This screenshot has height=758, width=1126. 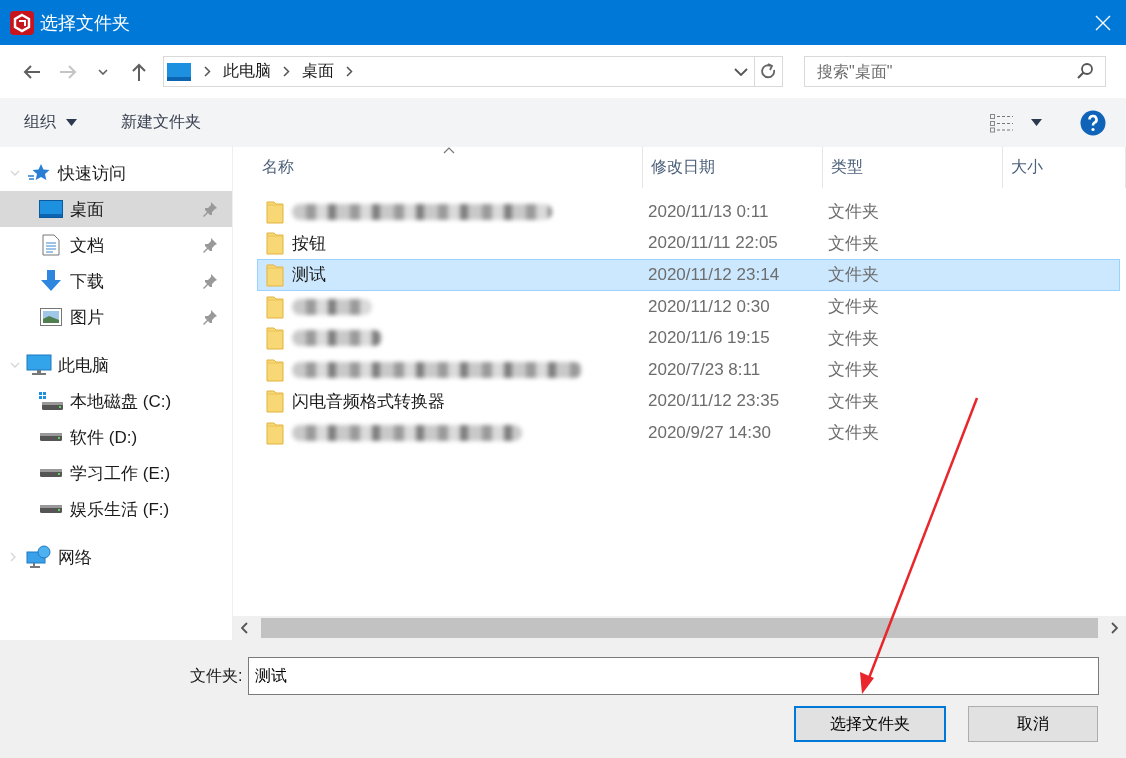 What do you see at coordinates (136, 317) in the screenshot?
I see `sidebar-item: 图片` at bounding box center [136, 317].